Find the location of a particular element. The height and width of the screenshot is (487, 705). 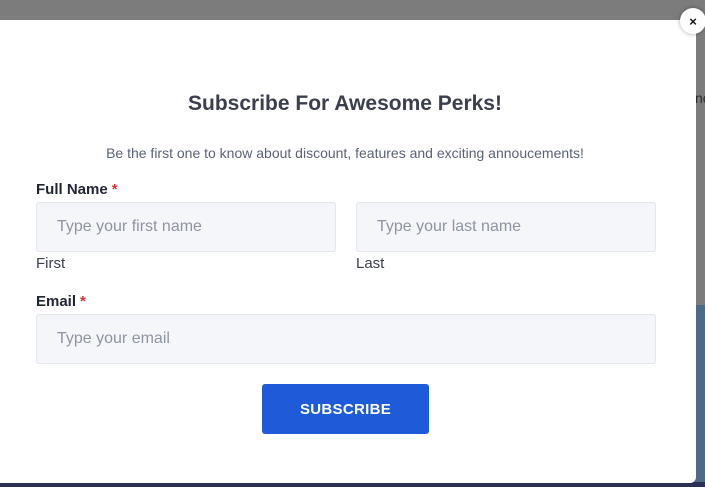

close-icon: × is located at coordinates (693, 21).